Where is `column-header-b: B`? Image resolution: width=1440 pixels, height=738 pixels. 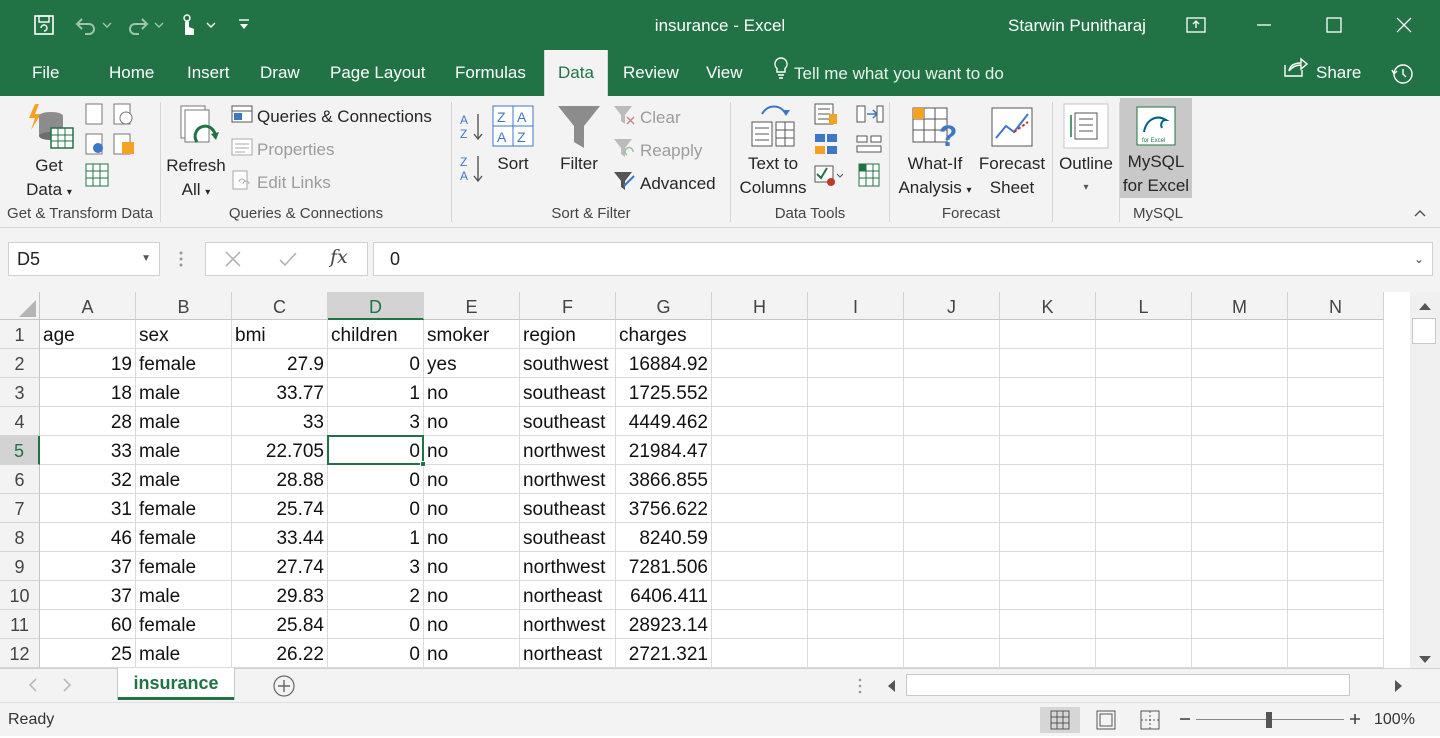 column-header-b: B is located at coordinates (184, 306).